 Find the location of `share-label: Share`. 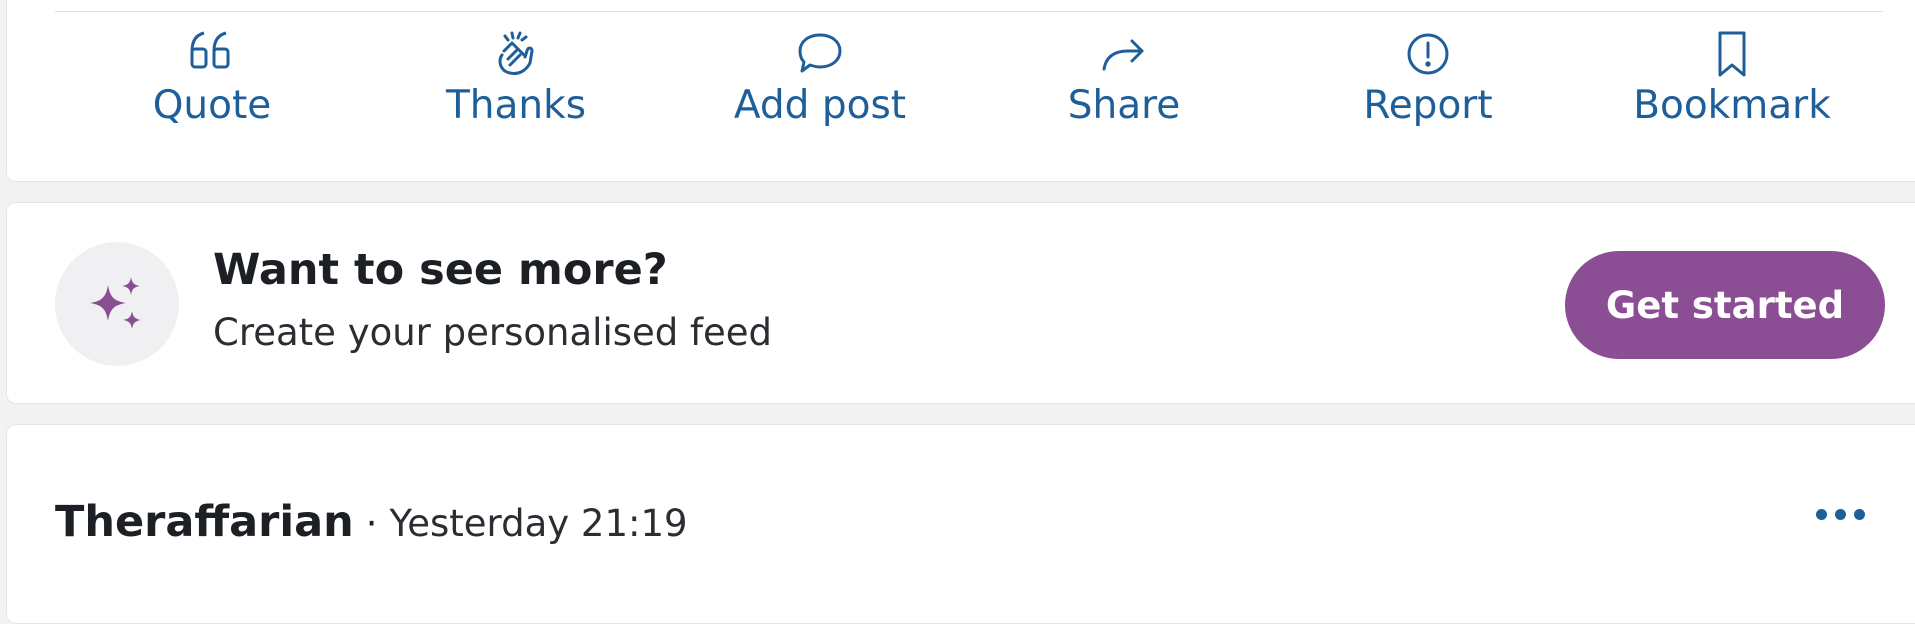

share-label: Share is located at coordinates (1124, 105).